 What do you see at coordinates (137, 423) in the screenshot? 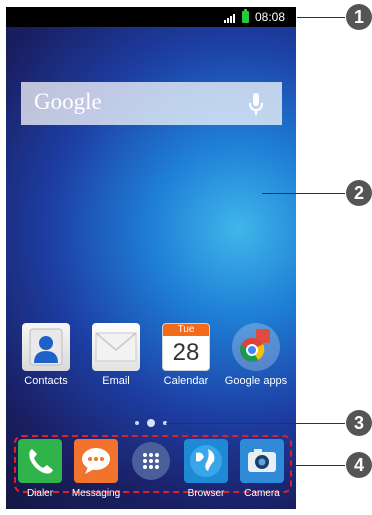
I see `page-dot` at bounding box center [137, 423].